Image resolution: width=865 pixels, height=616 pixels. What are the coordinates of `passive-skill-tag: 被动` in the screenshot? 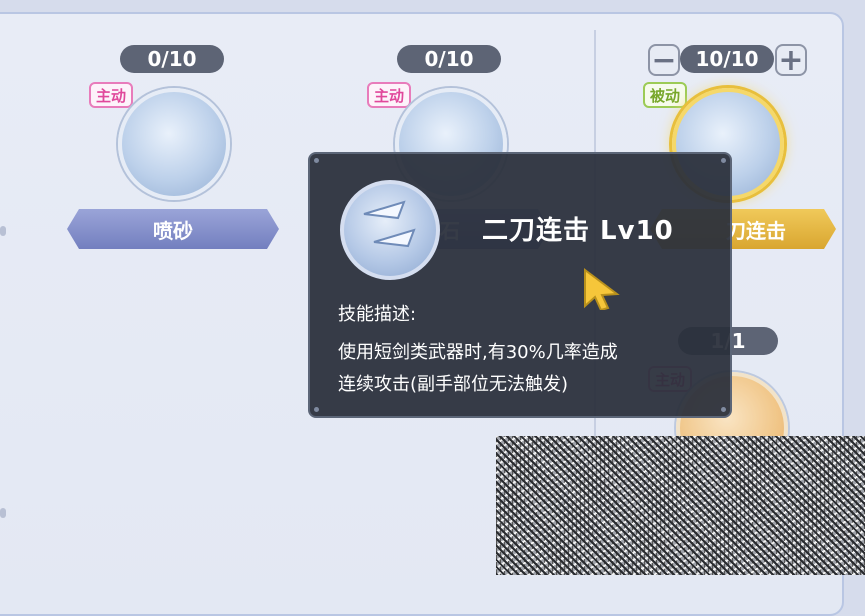 It's located at (665, 95).